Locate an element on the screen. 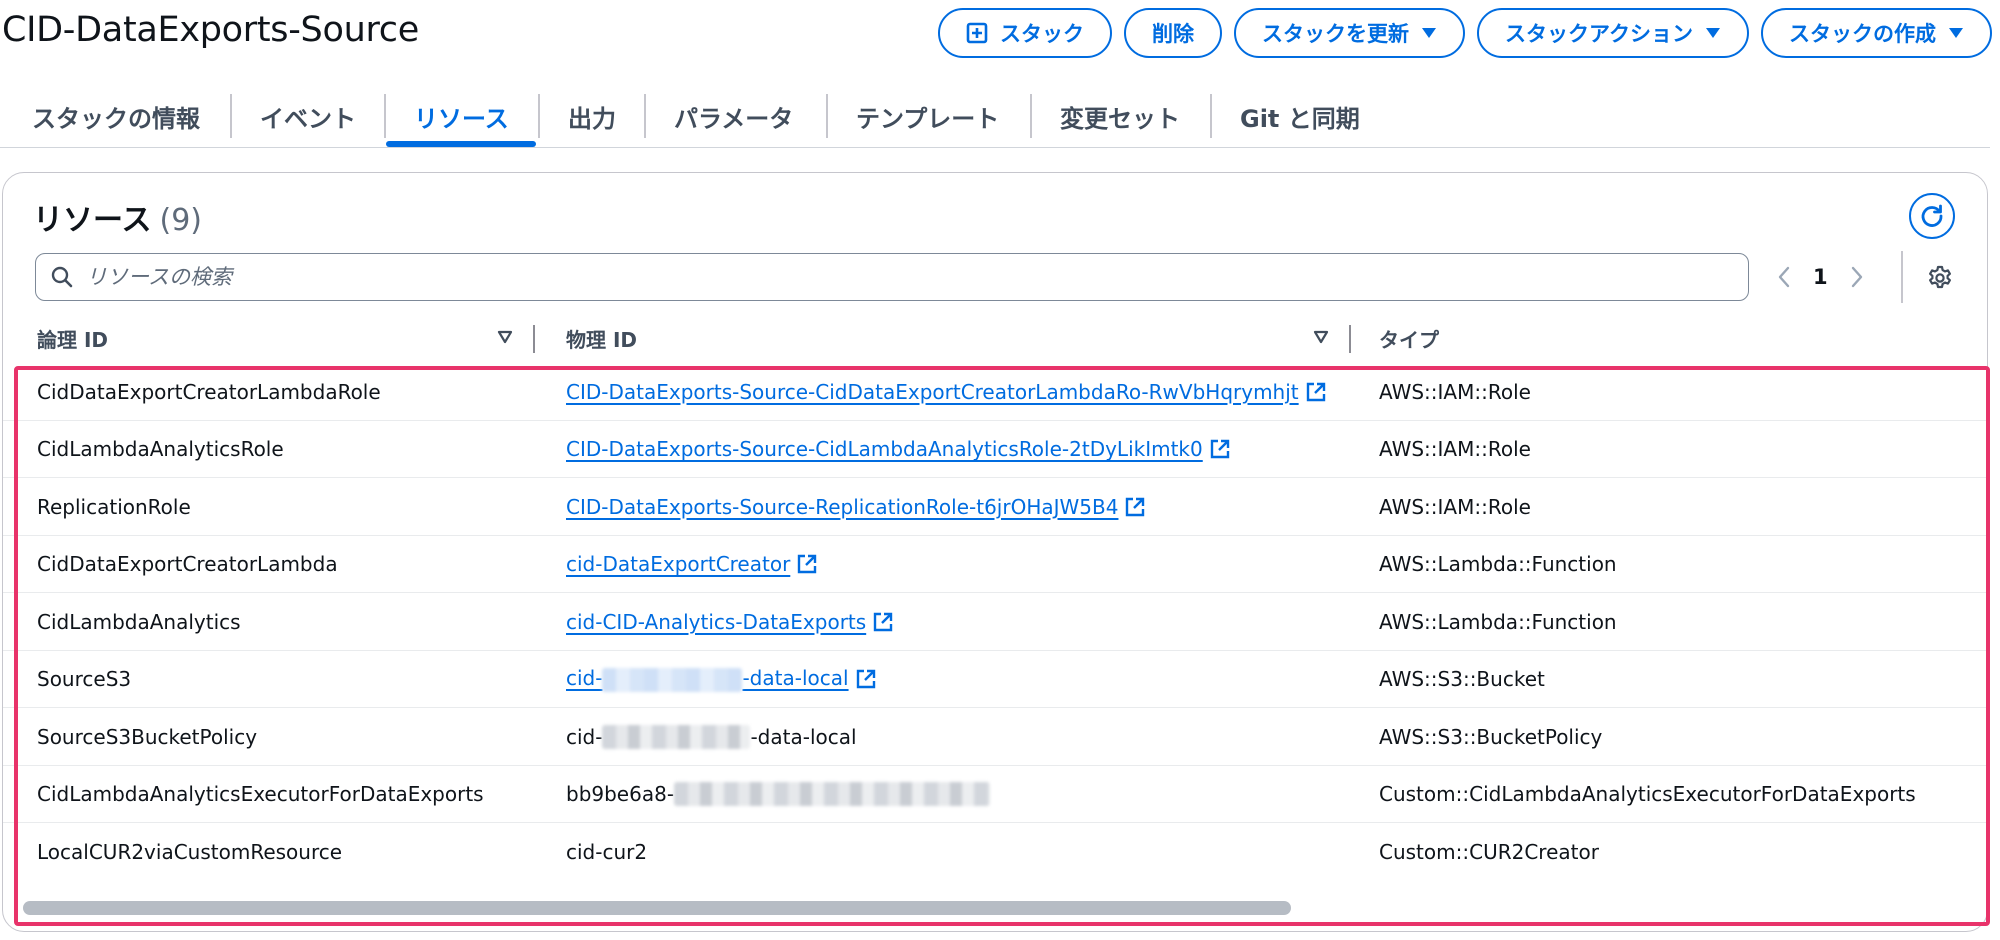  tab-parameters: パラメータ is located at coordinates (733, 116).